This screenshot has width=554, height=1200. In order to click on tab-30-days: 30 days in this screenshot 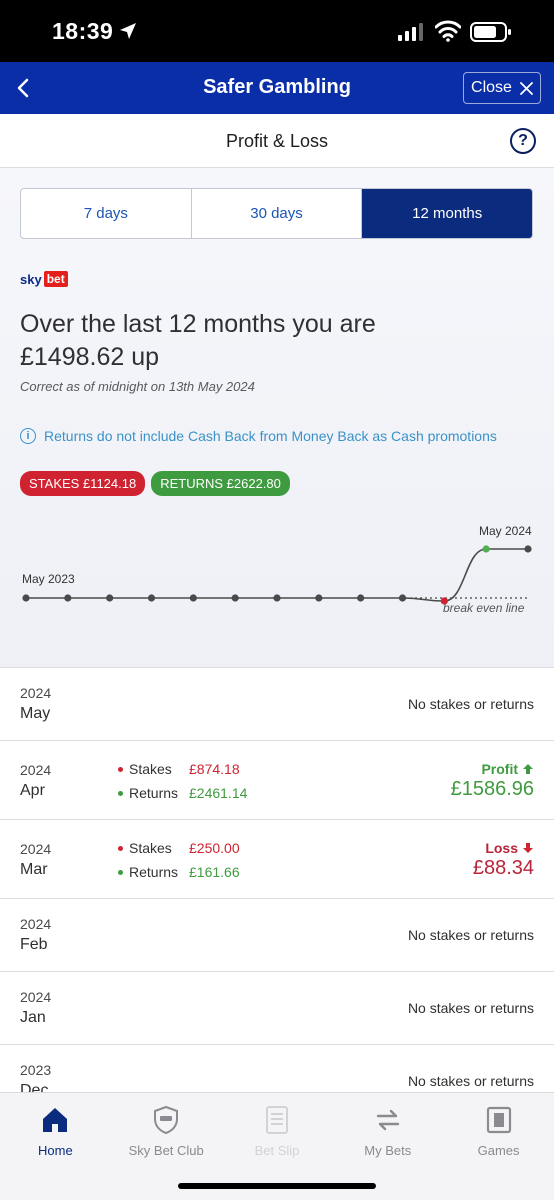, I will do `click(277, 213)`.